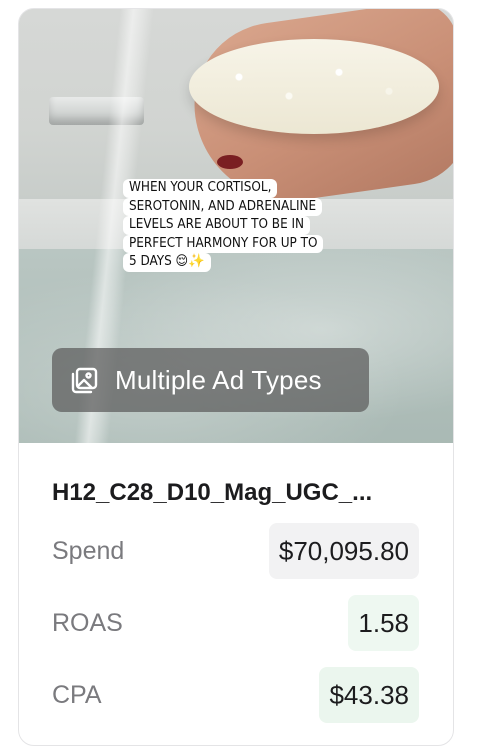 The width and height of the screenshot is (478, 756). I want to click on images-icon, so click(84, 380).